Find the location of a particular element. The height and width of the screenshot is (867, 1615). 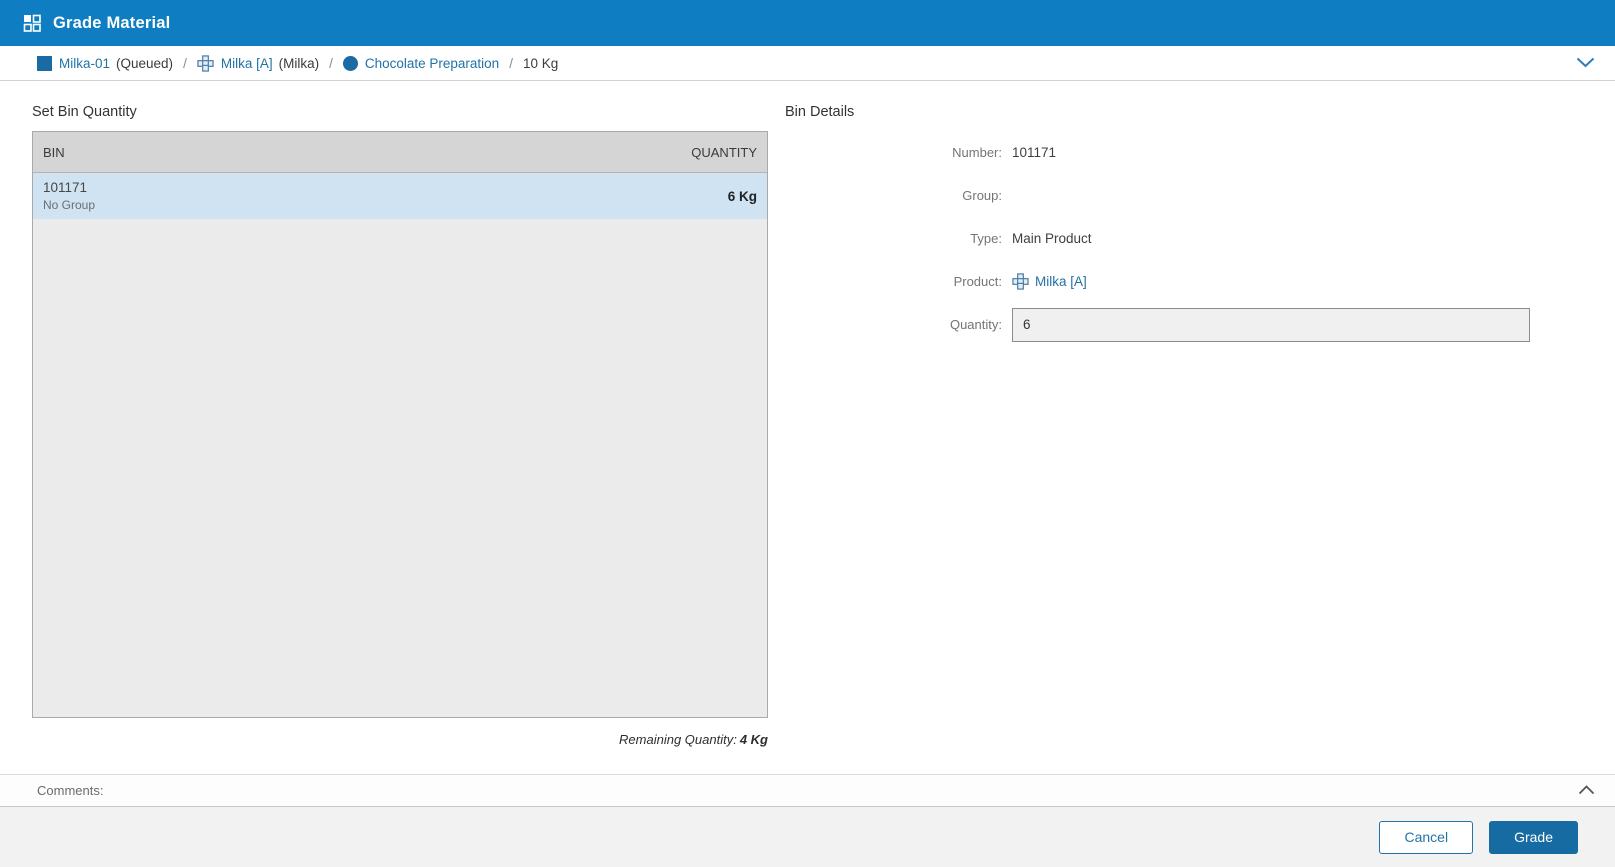

page-title: Grade Material is located at coordinates (112, 22).